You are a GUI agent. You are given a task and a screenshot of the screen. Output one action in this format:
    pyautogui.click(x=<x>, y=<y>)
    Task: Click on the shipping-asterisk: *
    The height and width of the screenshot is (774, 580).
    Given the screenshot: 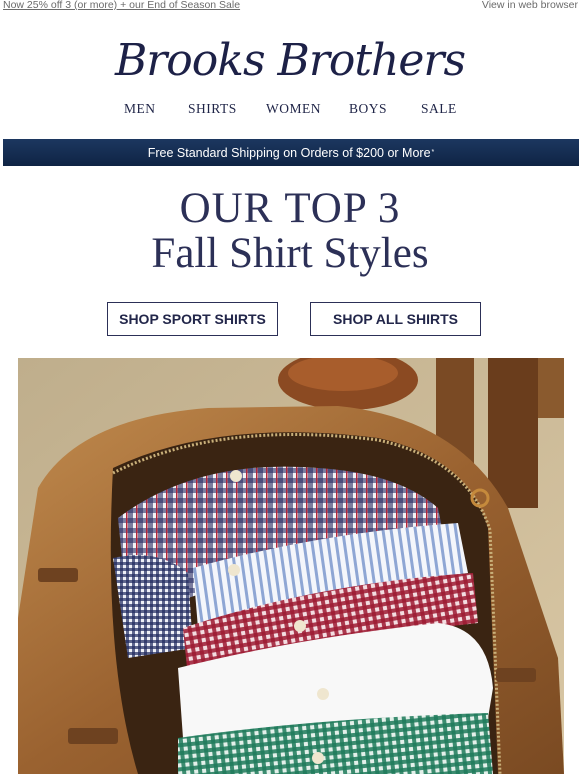 What is the action you would take?
    pyautogui.click(x=433, y=152)
    